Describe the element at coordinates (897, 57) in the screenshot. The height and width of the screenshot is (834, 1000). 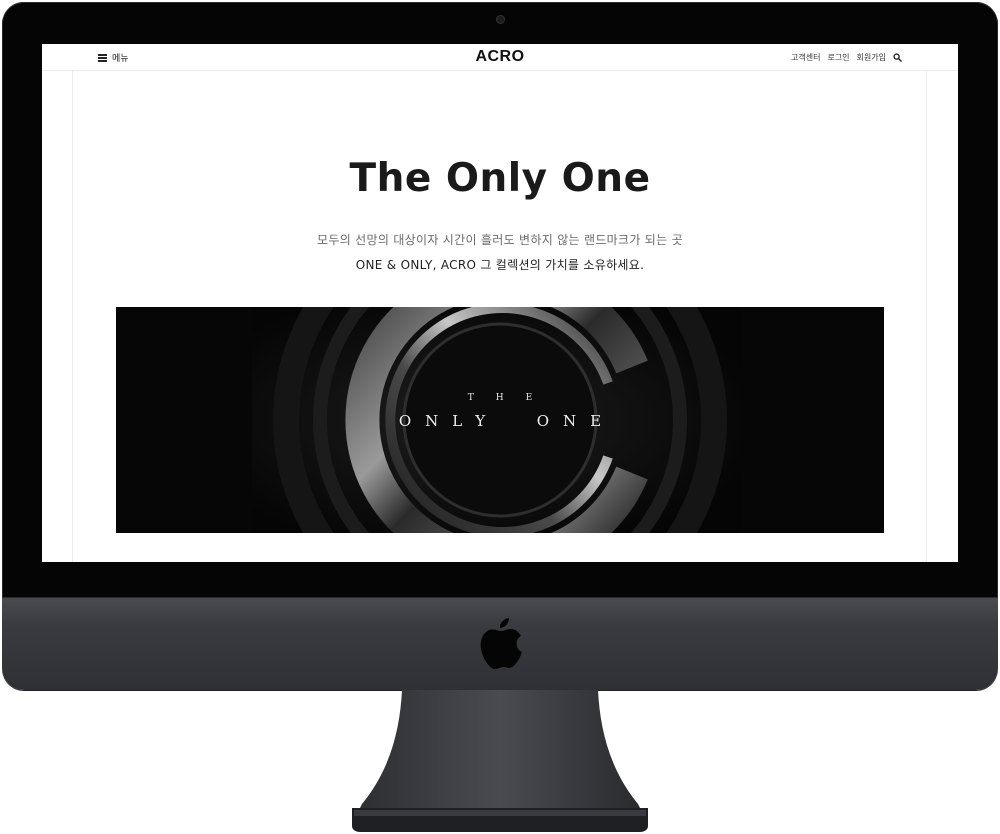
I see `search-icon` at that location.